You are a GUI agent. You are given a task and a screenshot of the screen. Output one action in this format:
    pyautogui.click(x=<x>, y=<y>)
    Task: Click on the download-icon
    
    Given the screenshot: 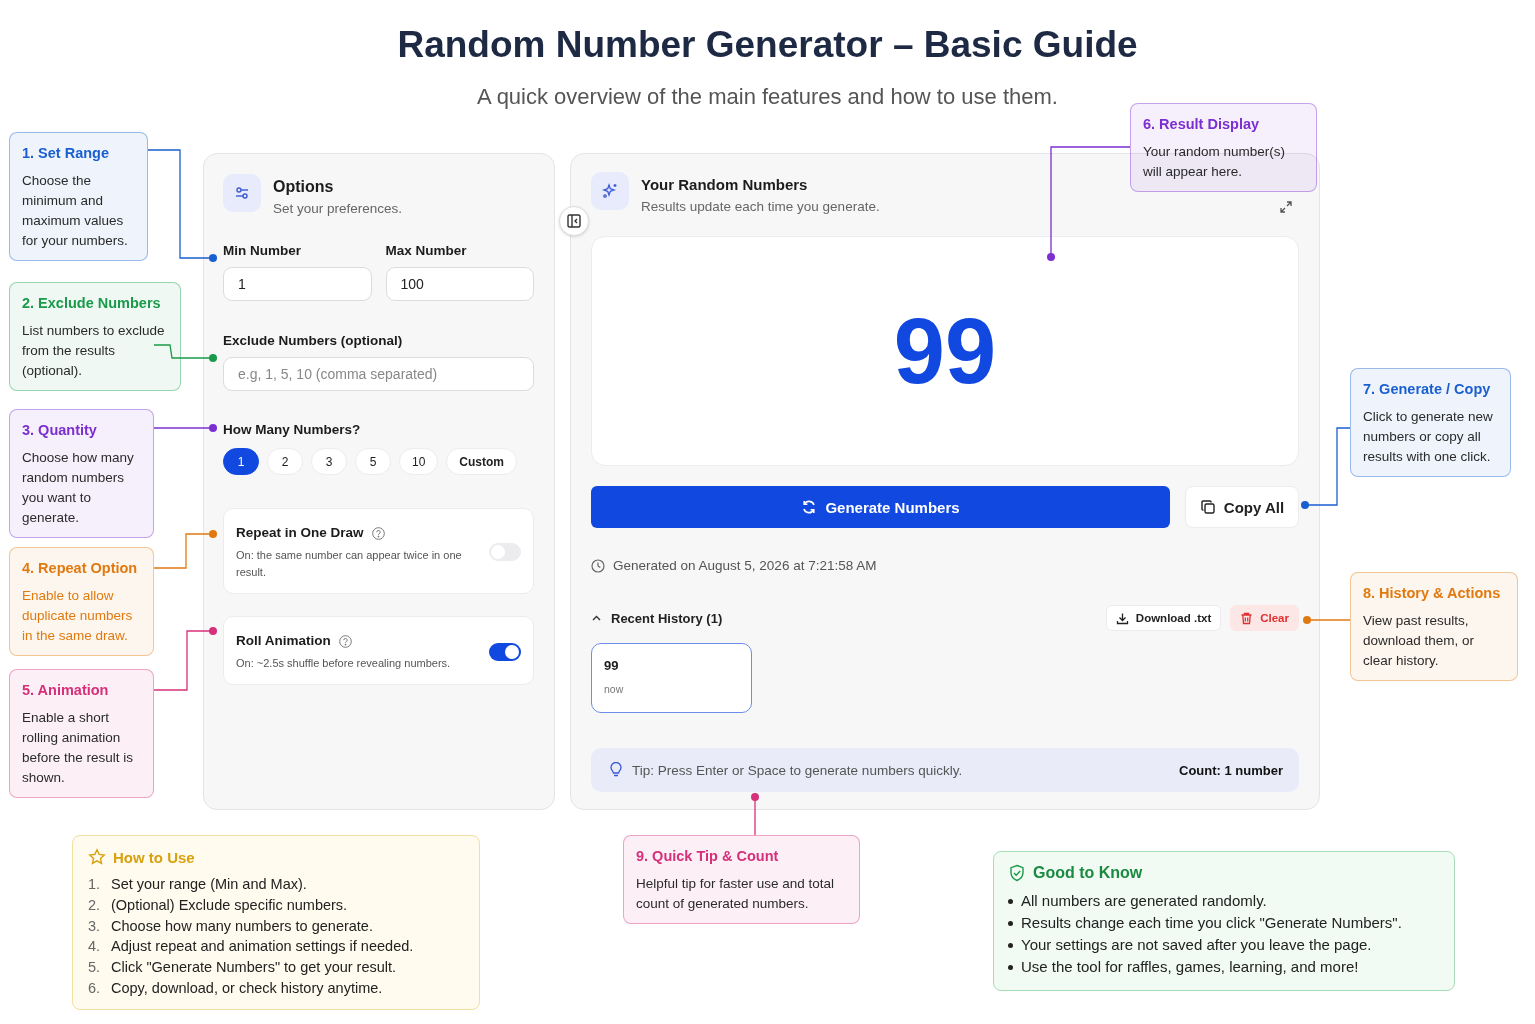 What is the action you would take?
    pyautogui.click(x=1122, y=618)
    